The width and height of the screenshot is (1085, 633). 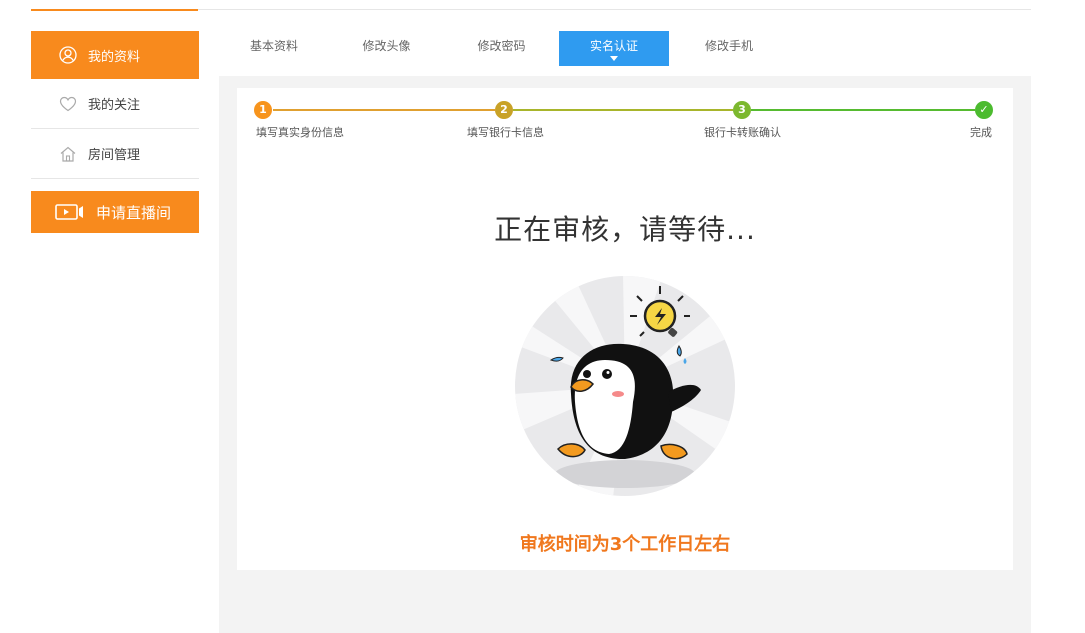 I want to click on step-1-label: 填写真实身份信息, so click(x=300, y=132).